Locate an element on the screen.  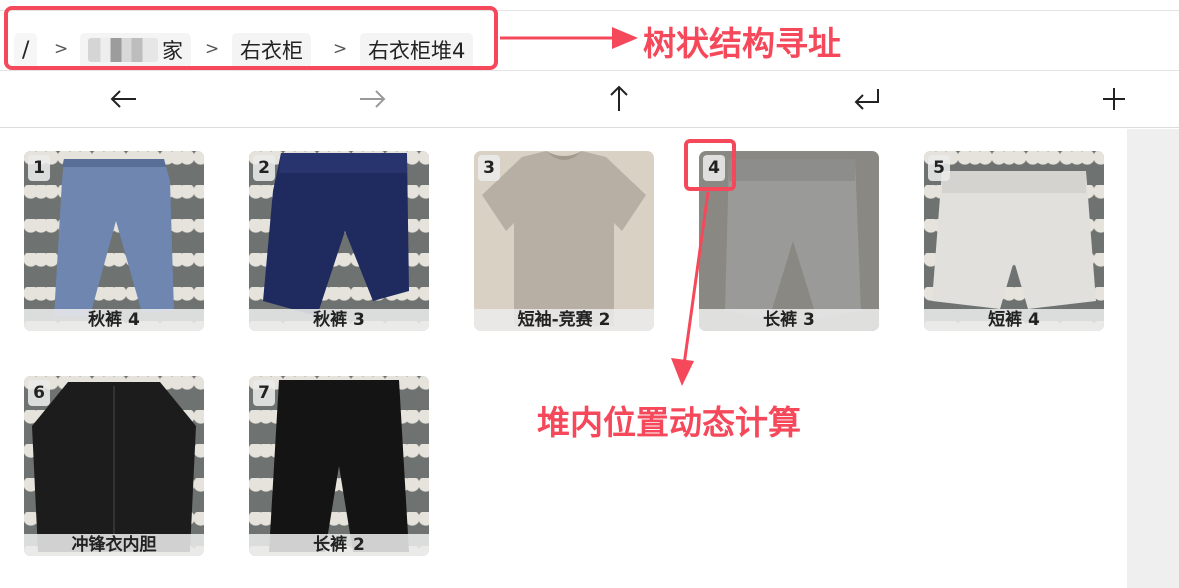
plus-icon is located at coordinates (1114, 99).